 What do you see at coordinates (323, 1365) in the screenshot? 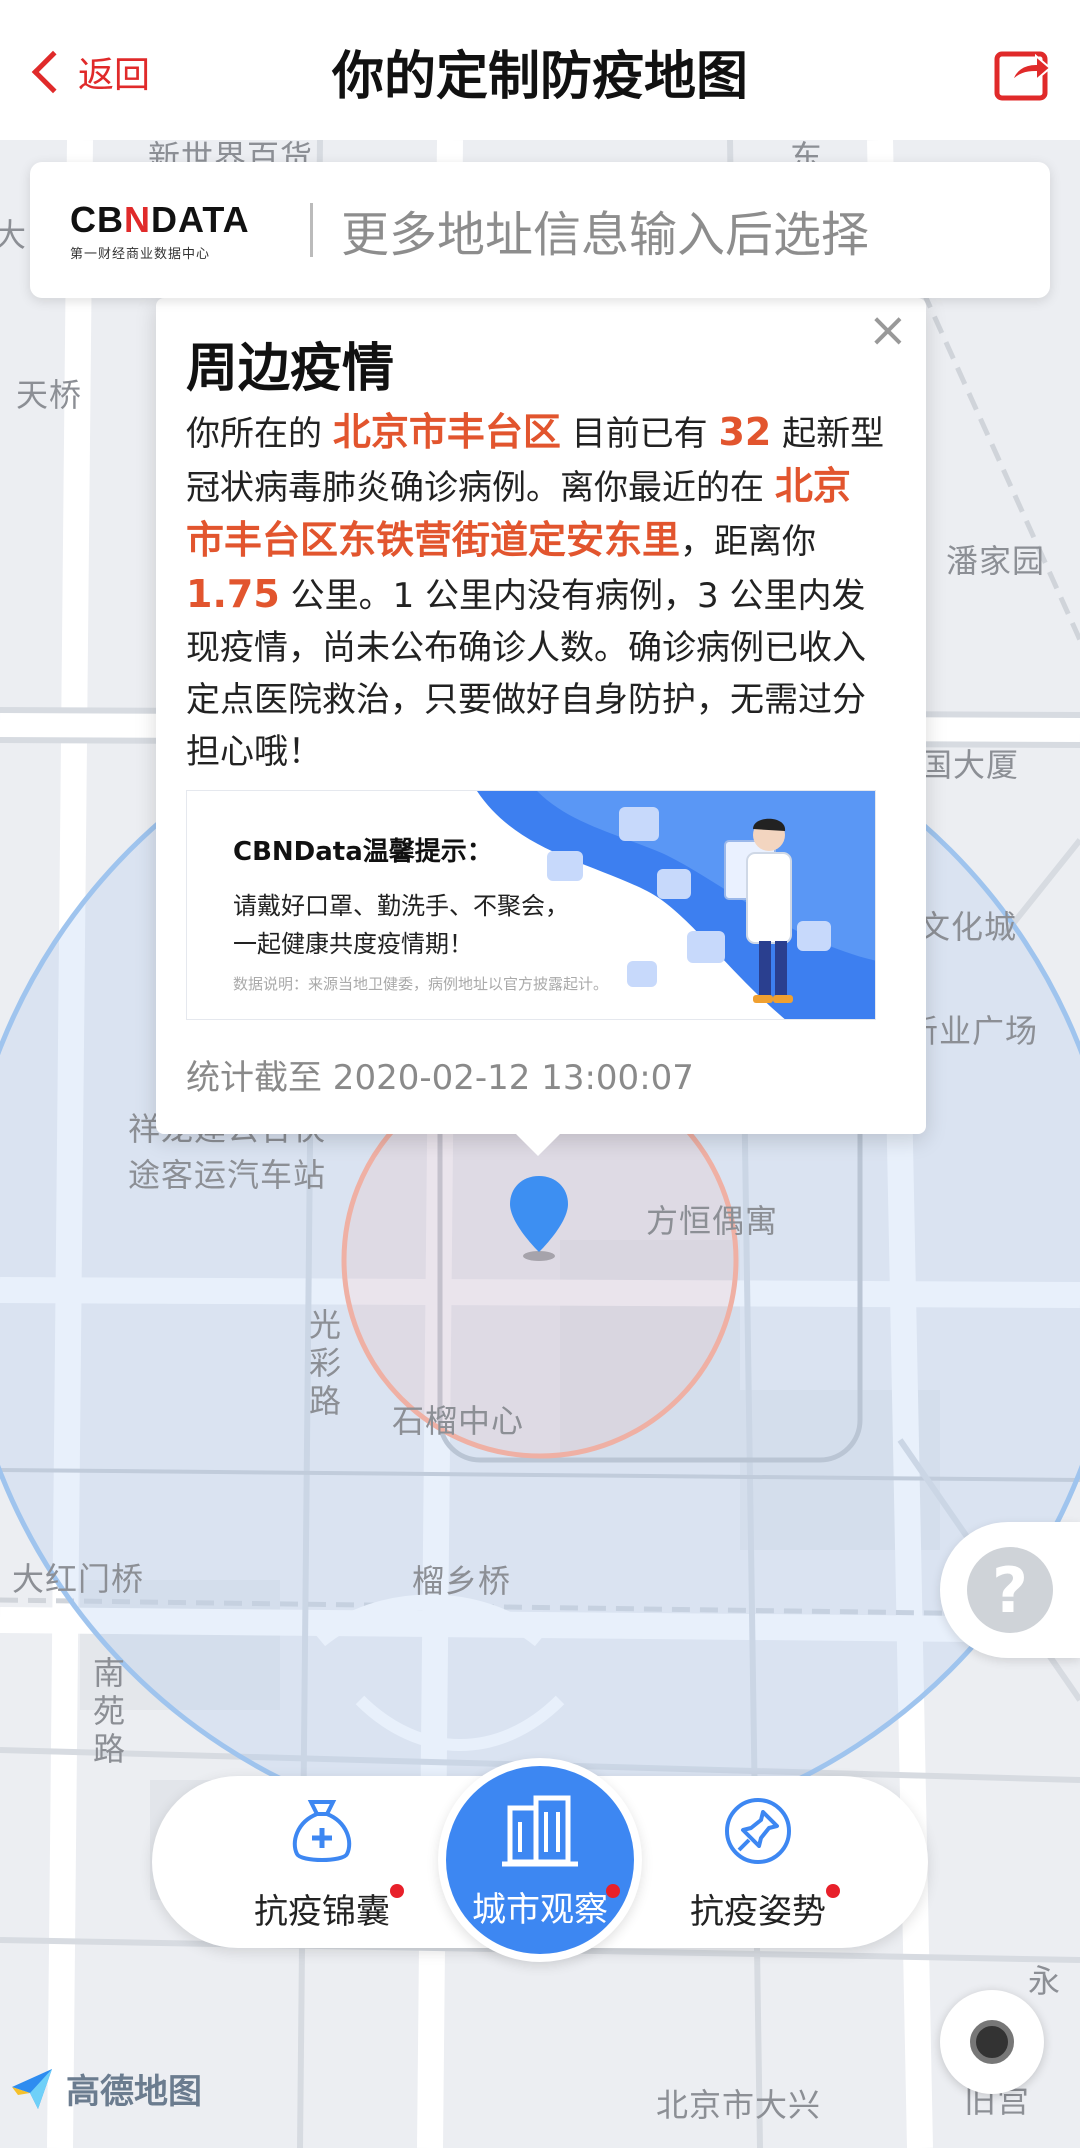
I see `map-label: 光彩路` at bounding box center [323, 1365].